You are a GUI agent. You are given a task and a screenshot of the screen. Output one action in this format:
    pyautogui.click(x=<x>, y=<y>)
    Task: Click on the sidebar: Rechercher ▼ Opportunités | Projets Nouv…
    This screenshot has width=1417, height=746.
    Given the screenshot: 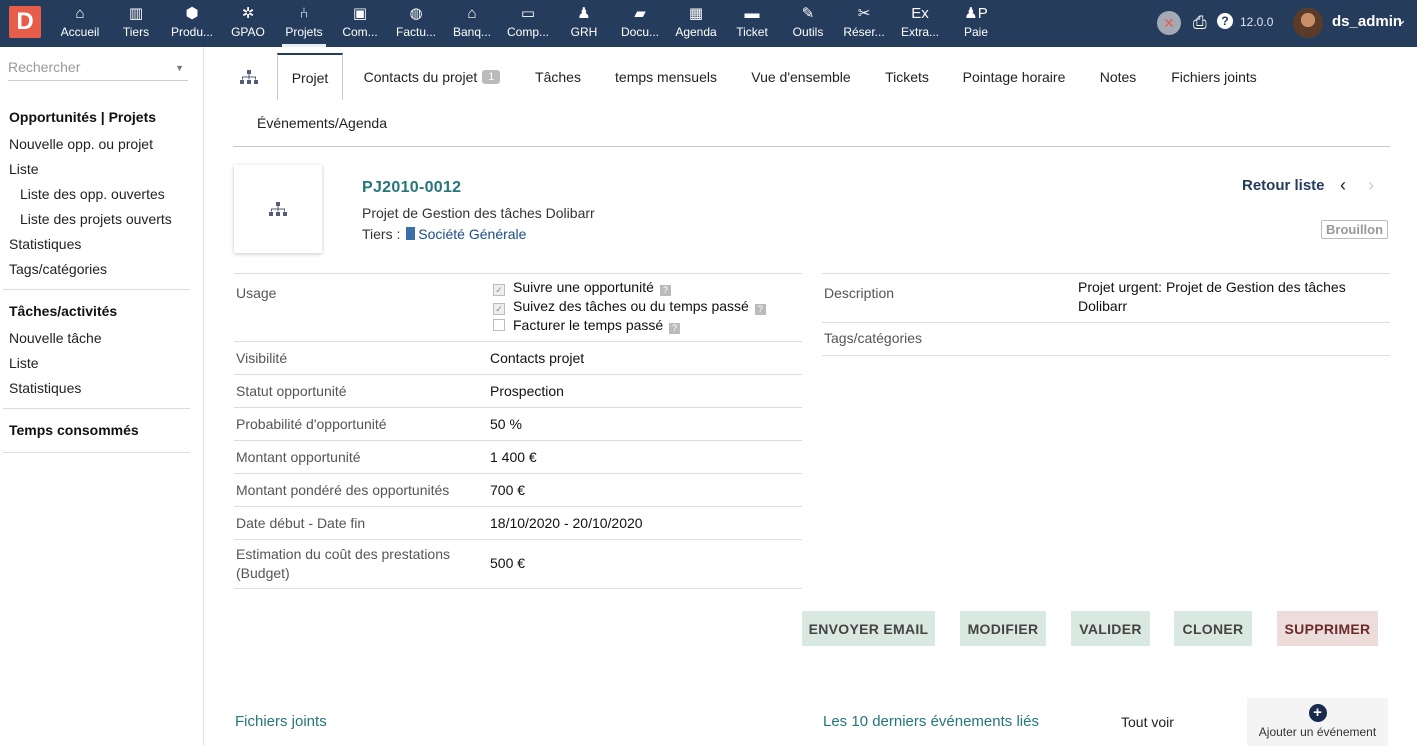 What is the action you would take?
    pyautogui.click(x=102, y=396)
    